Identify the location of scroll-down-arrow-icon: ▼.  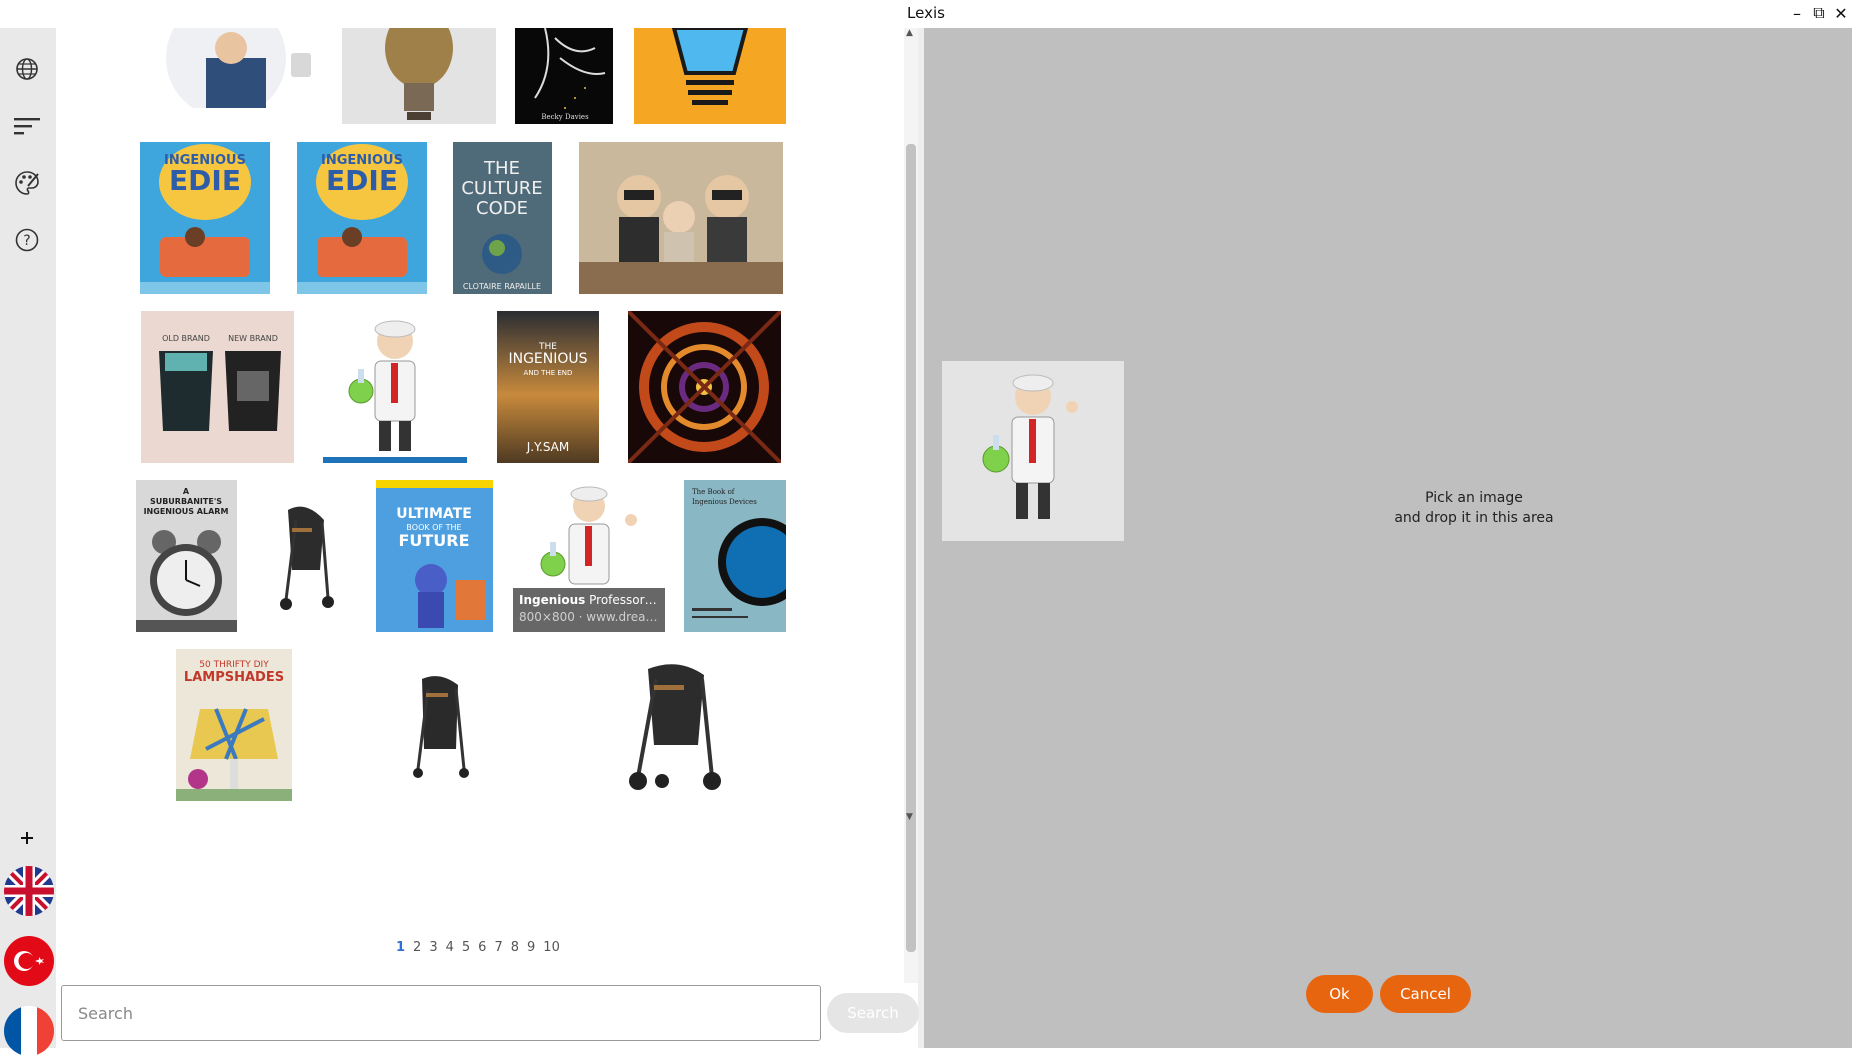
(909, 817).